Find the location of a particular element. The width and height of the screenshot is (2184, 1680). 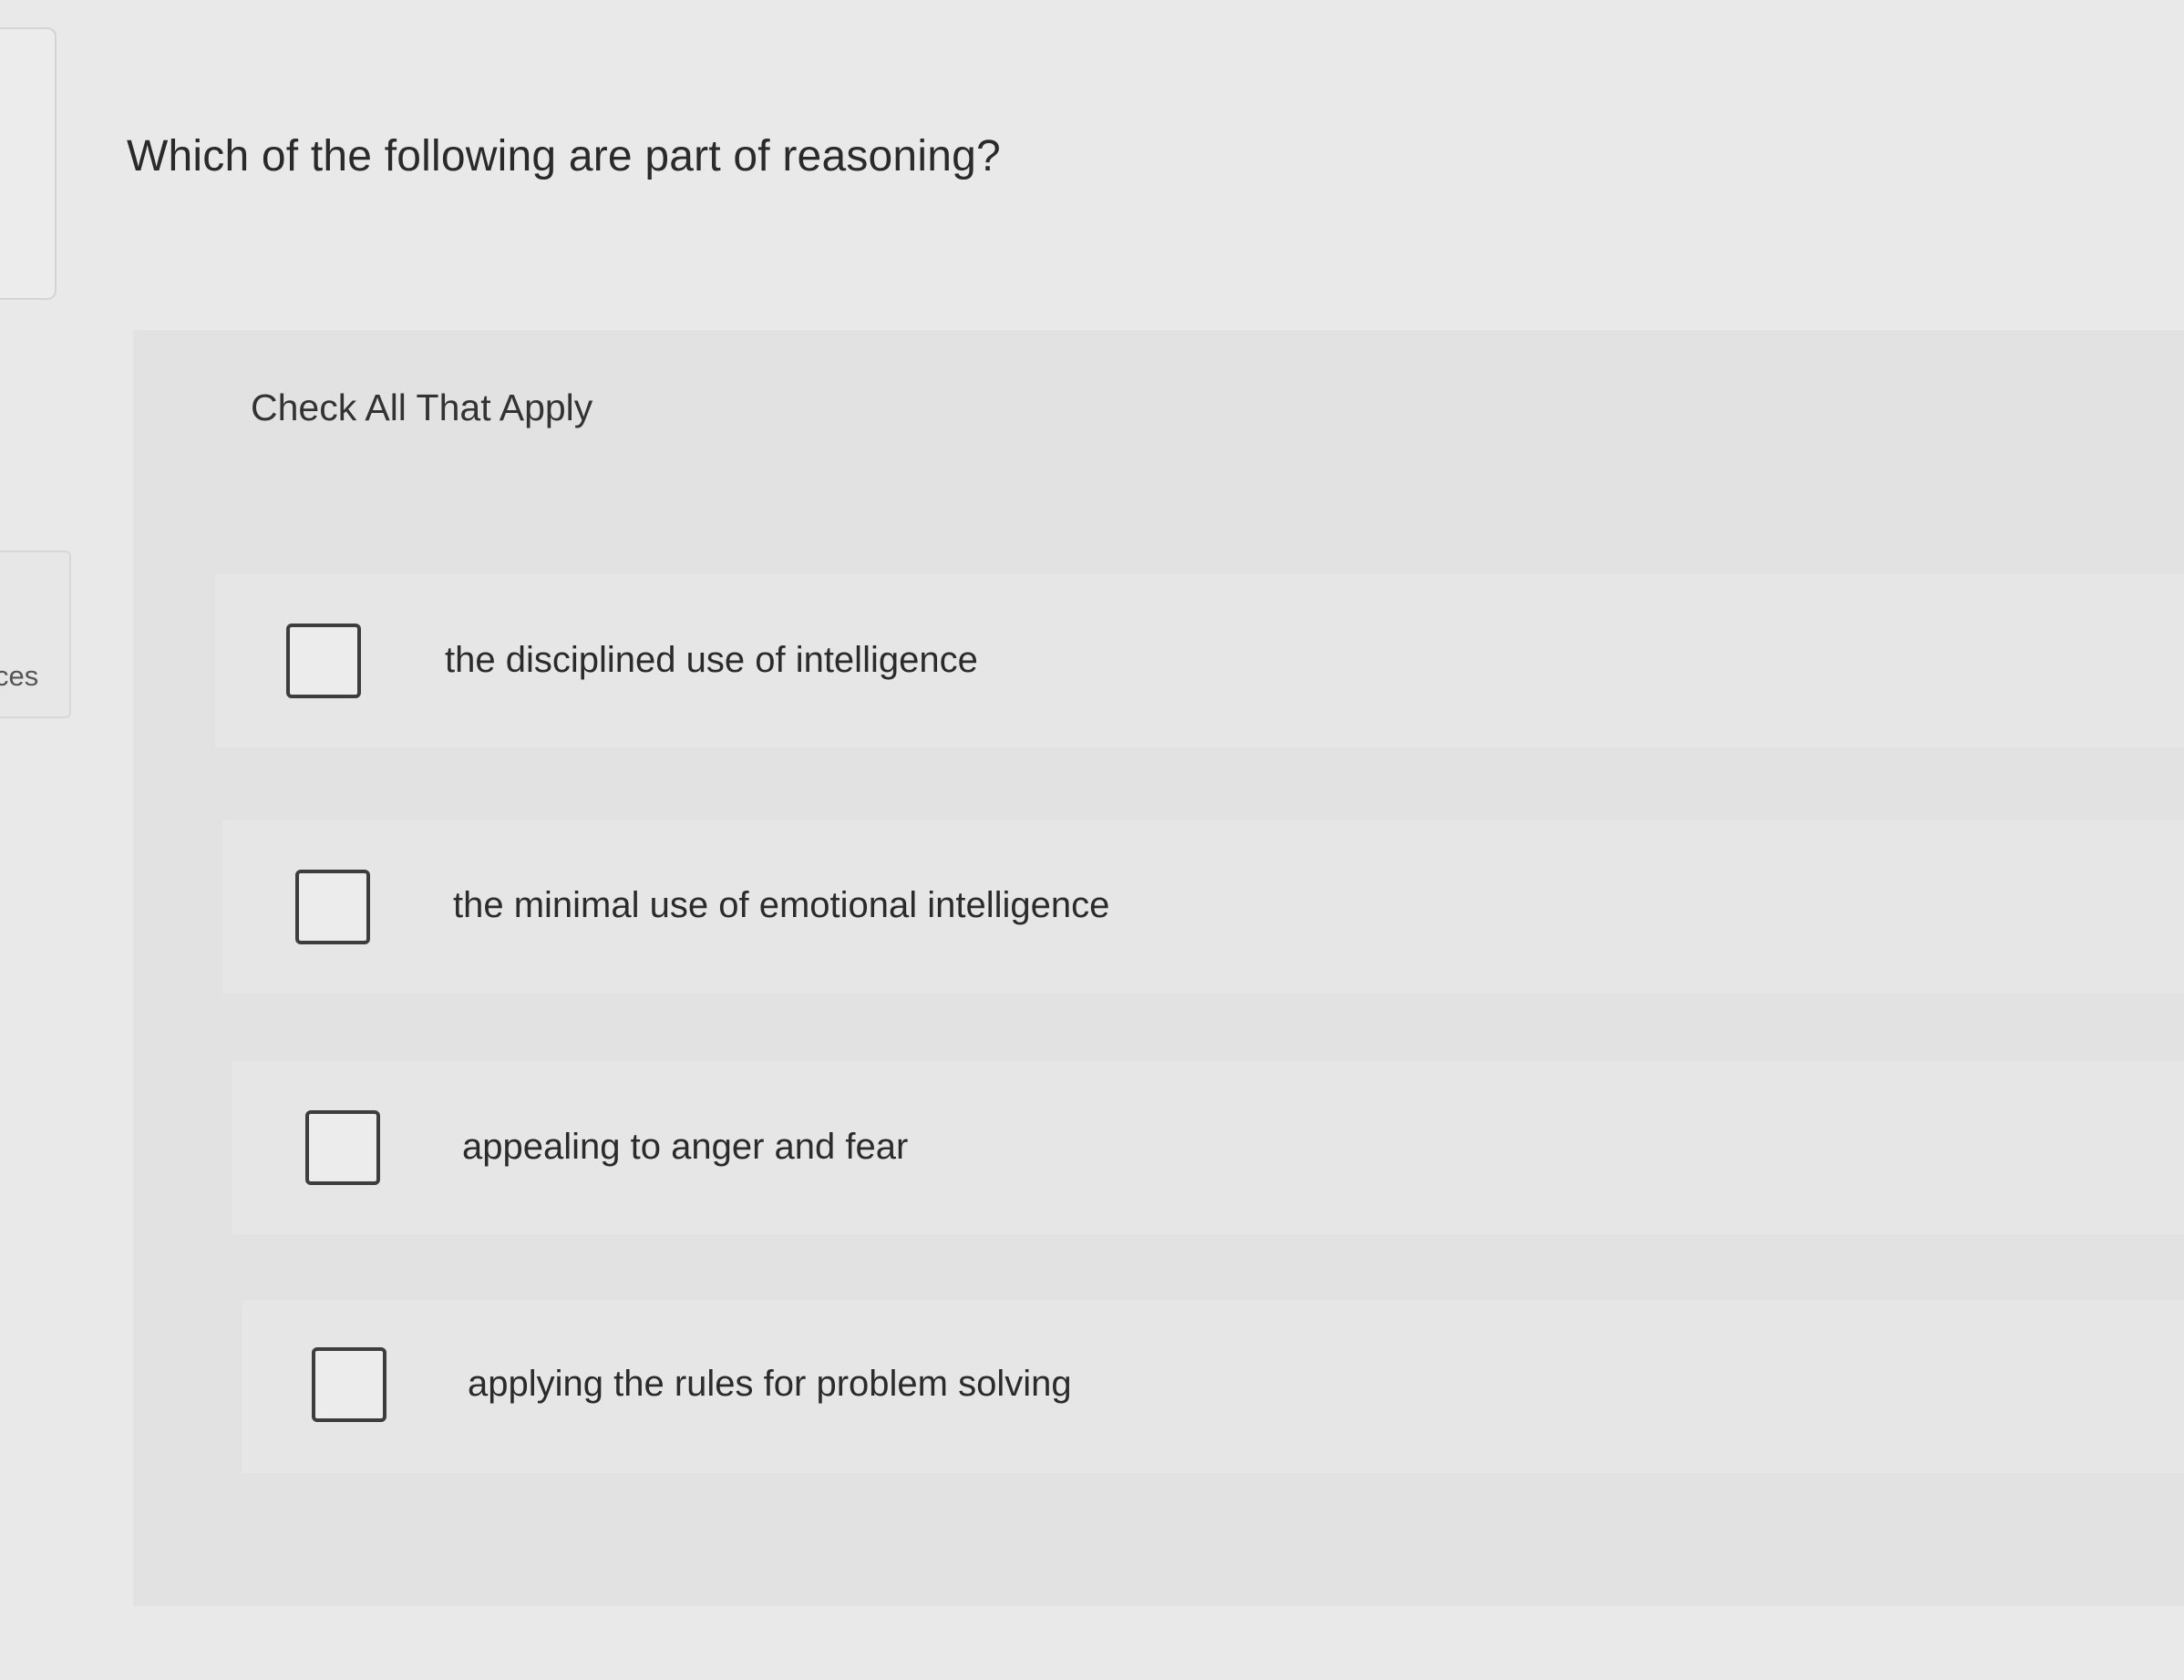

side-nav-item is located at coordinates (36, 634).